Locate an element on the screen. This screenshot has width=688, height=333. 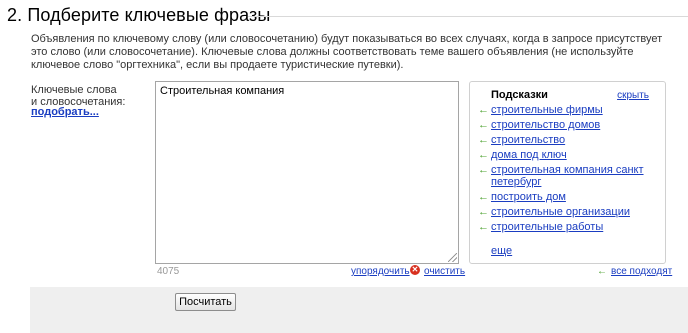
hint-item-label: строительная компания санкт петербург is located at coordinates (567, 176).